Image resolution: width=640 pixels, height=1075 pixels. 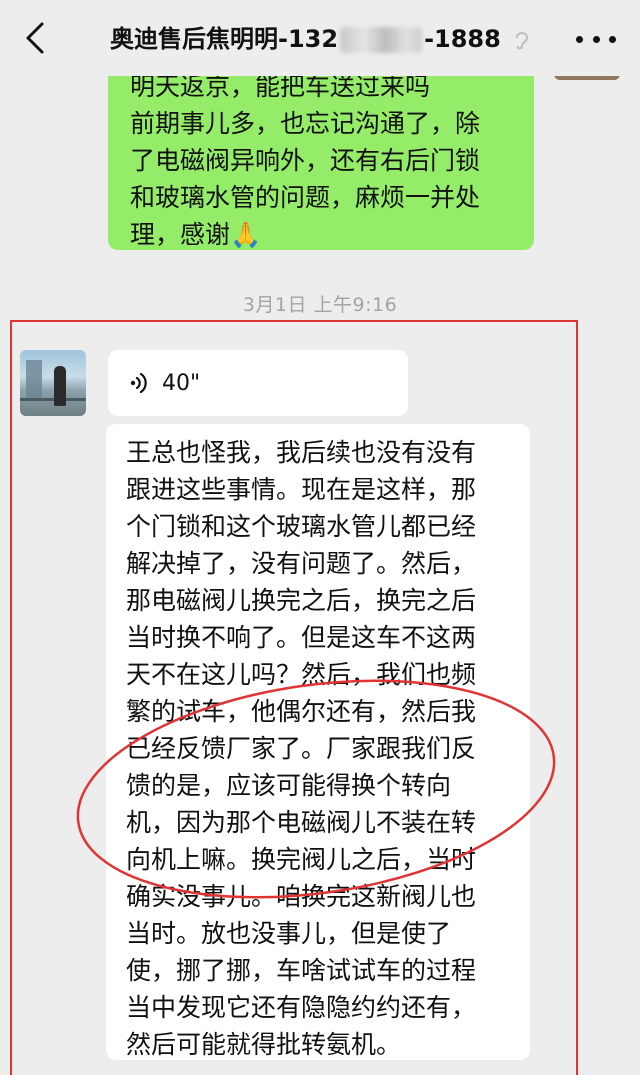 I want to click on chat-header: 奥迪售后焦明明-132 -1888, so click(x=320, y=38).